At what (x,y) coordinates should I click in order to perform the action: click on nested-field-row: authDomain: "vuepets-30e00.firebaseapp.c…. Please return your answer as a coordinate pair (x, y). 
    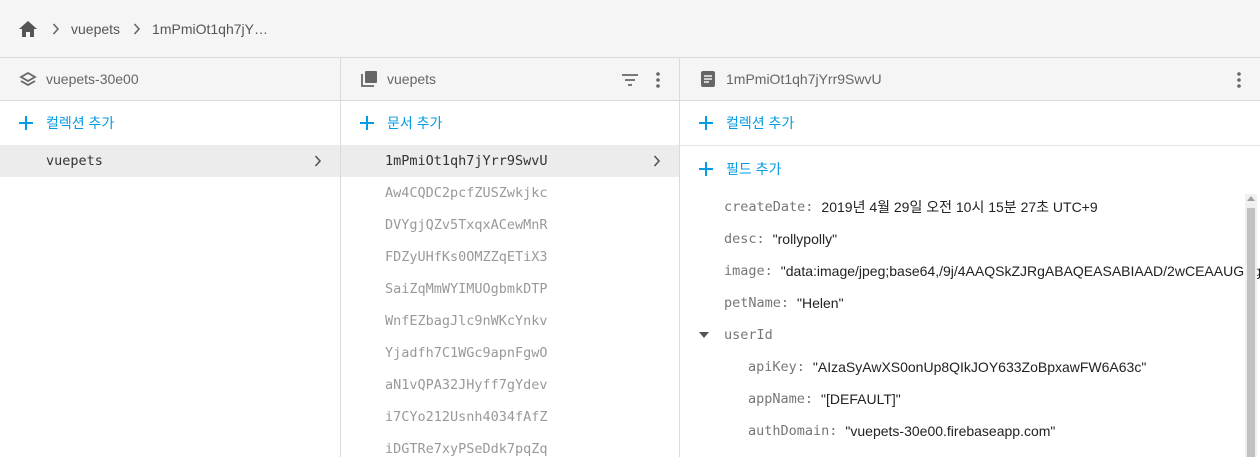
    Looking at the image, I should click on (901, 431).